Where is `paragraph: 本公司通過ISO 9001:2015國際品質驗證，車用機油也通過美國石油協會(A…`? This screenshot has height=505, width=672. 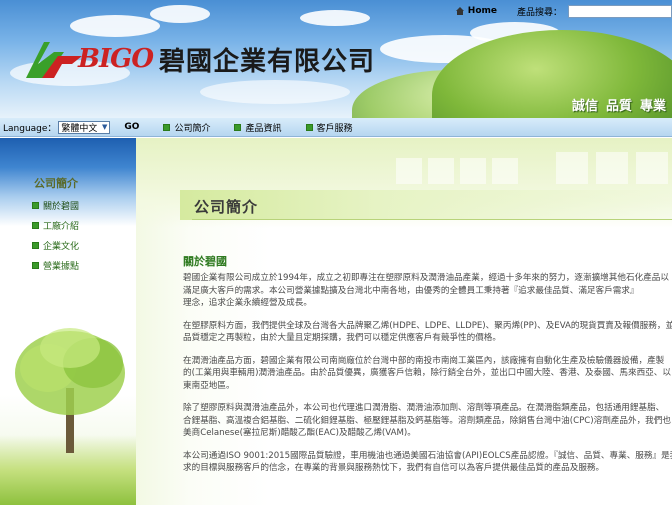 paragraph: 本公司通過ISO 9001:2015國際品質驗證，車用機油也通過美國石油協會(A… is located at coordinates (427, 462).